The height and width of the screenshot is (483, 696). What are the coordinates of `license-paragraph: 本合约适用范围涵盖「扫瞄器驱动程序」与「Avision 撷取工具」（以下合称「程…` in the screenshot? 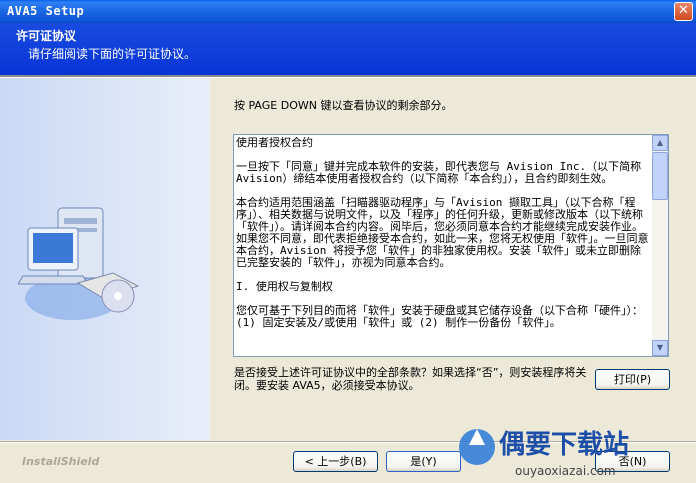 It's located at (442, 232).